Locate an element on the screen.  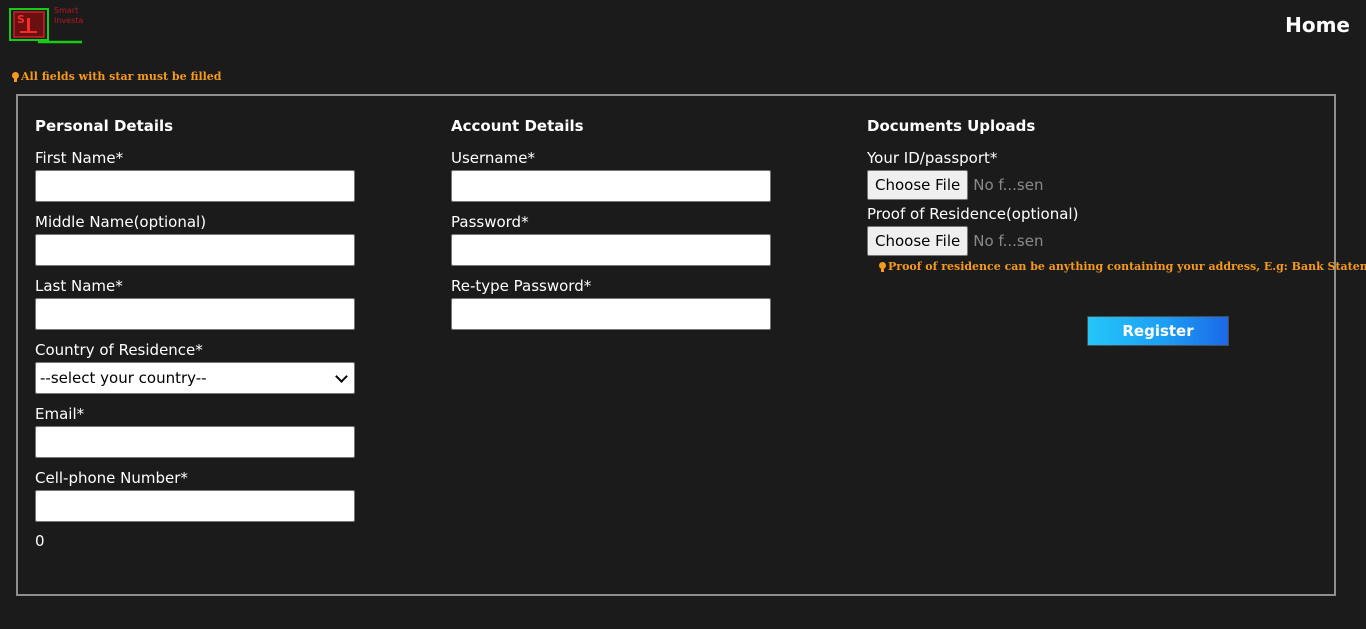
middle-name-input is located at coordinates (195, 250).